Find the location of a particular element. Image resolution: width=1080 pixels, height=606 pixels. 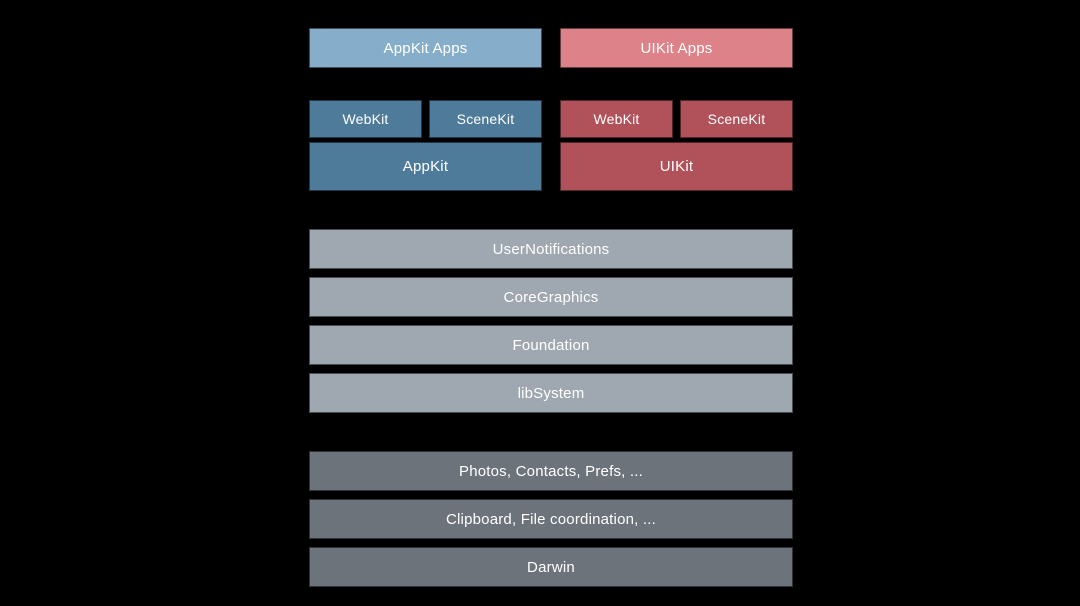

box-coregraphics: CoreGraphics is located at coordinates (551, 297).